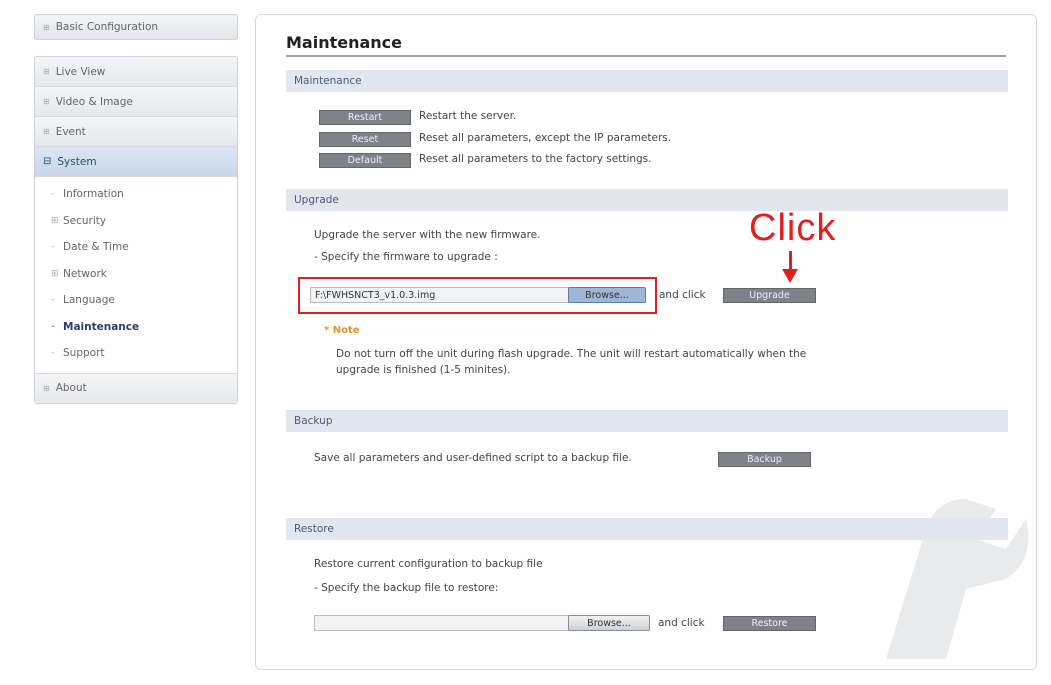 This screenshot has height=685, width=1051. I want to click on sidebar-subitem-label: Language, so click(89, 300).